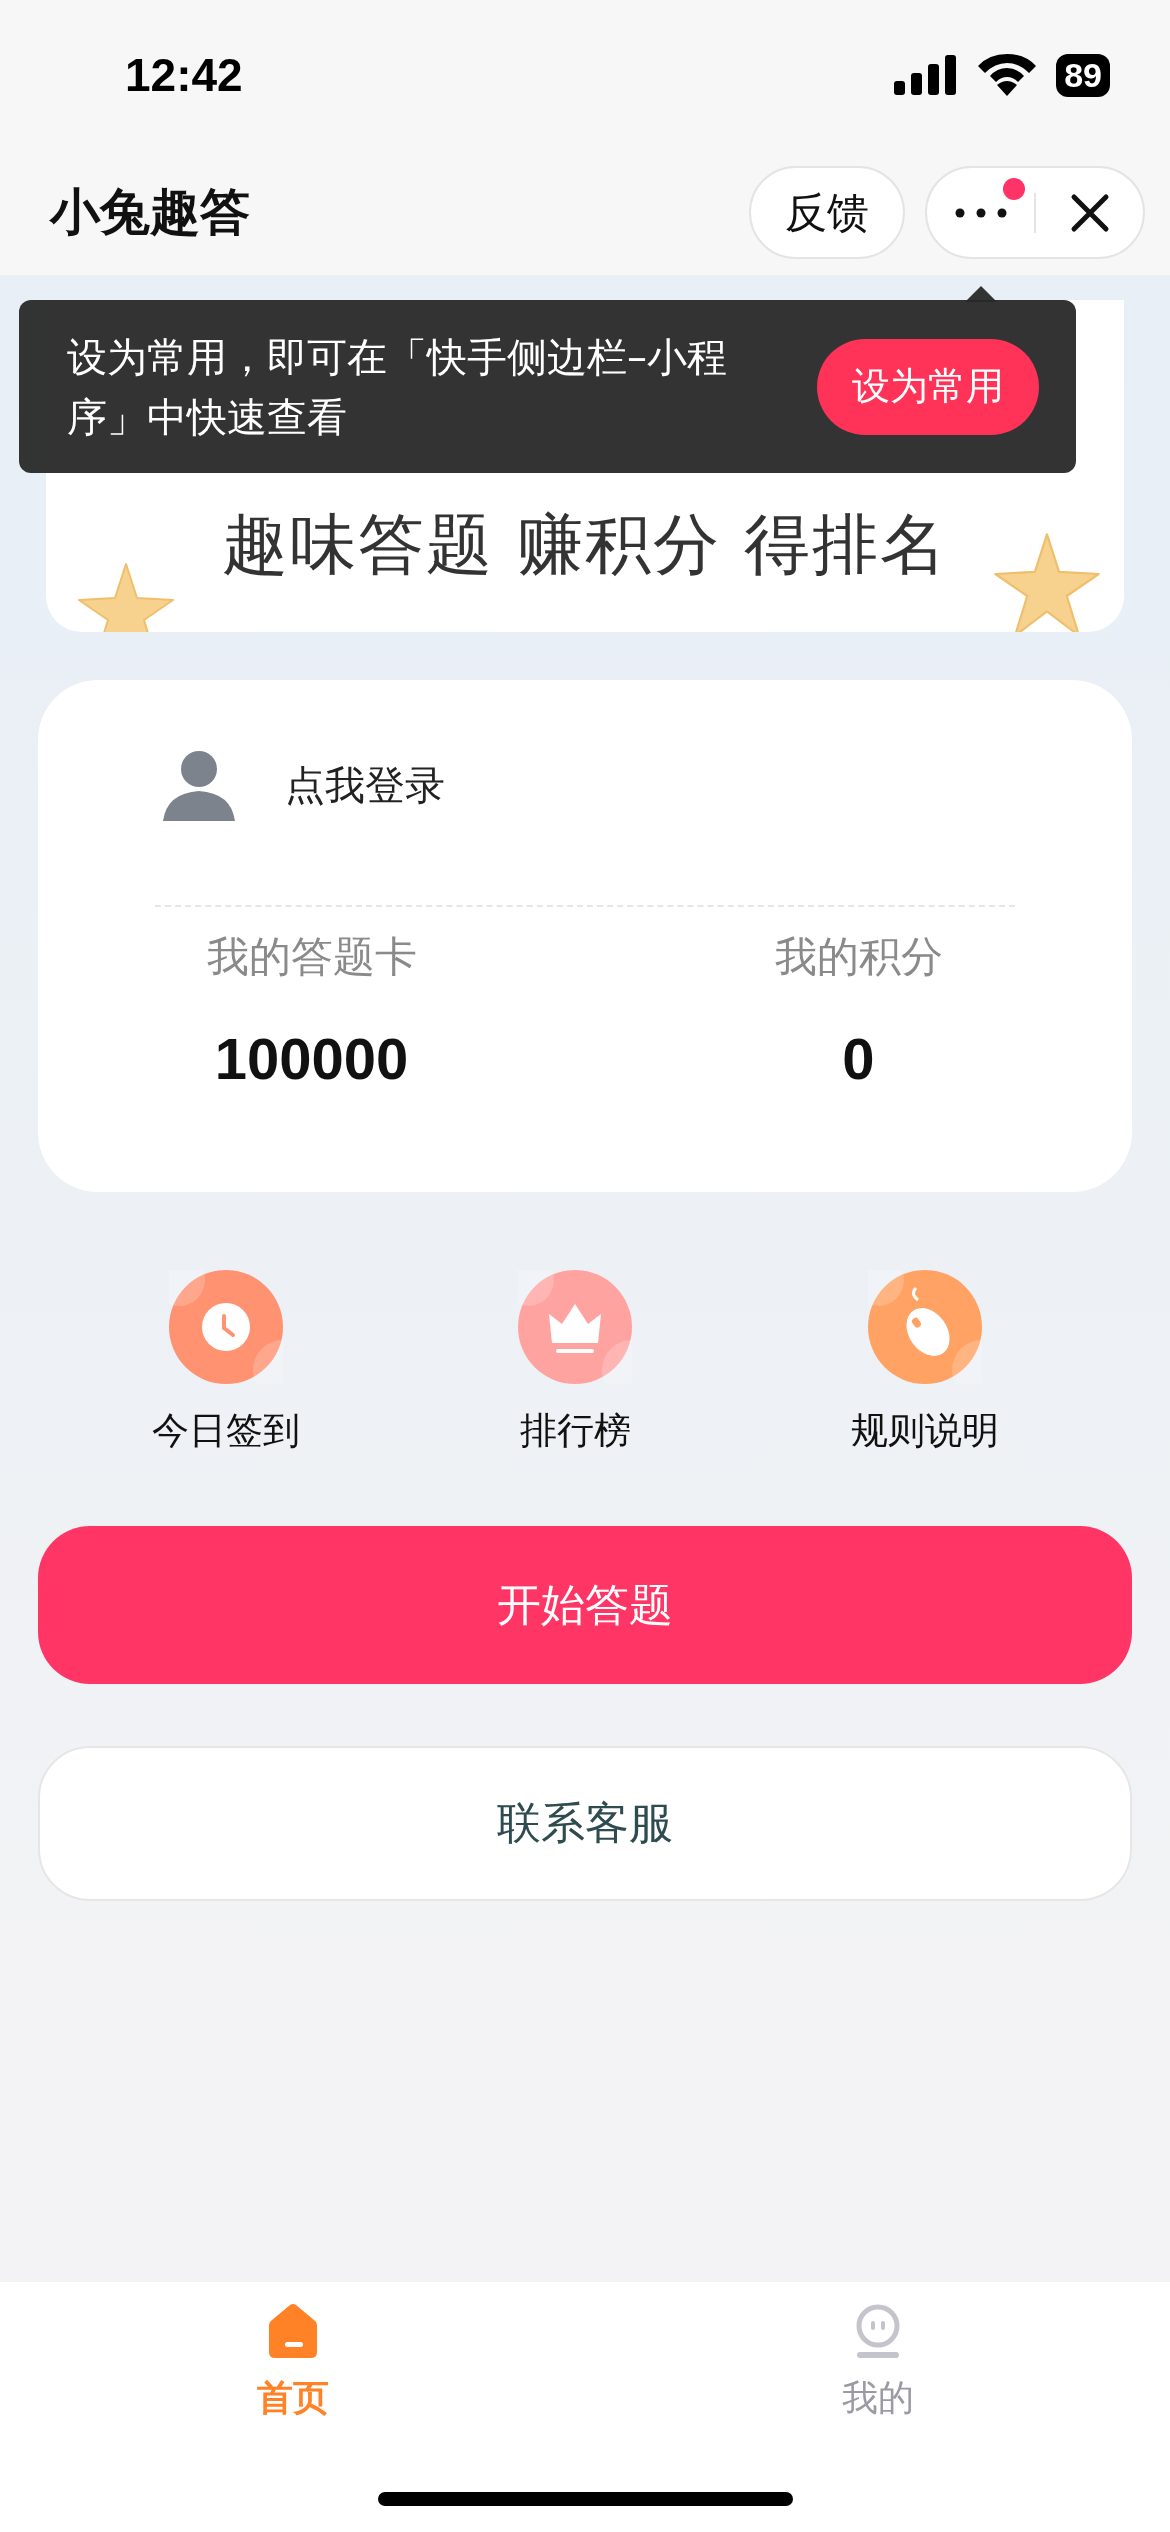 The width and height of the screenshot is (1170, 2532). What do you see at coordinates (311, 1058) in the screenshot?
I see `stat-value: 100000` at bounding box center [311, 1058].